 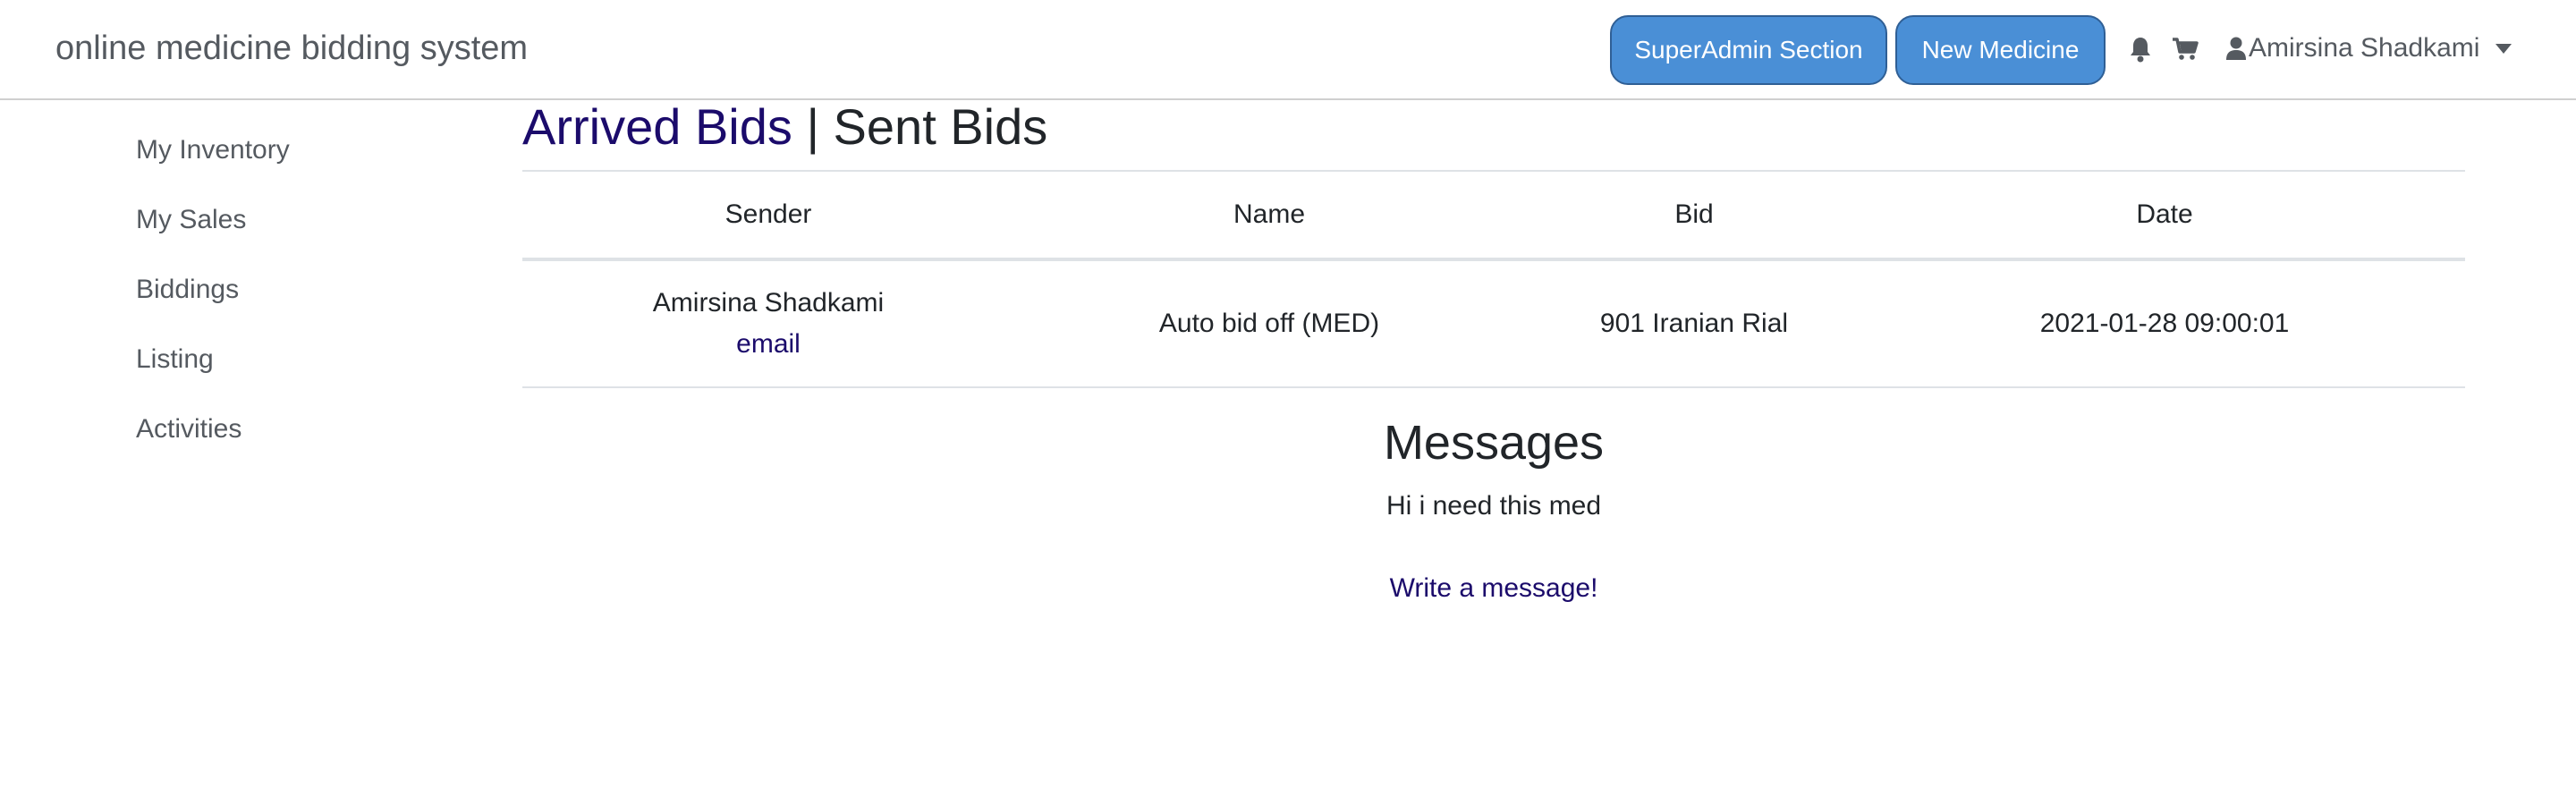 I want to click on messages-title: Messages, so click(x=1494, y=443).